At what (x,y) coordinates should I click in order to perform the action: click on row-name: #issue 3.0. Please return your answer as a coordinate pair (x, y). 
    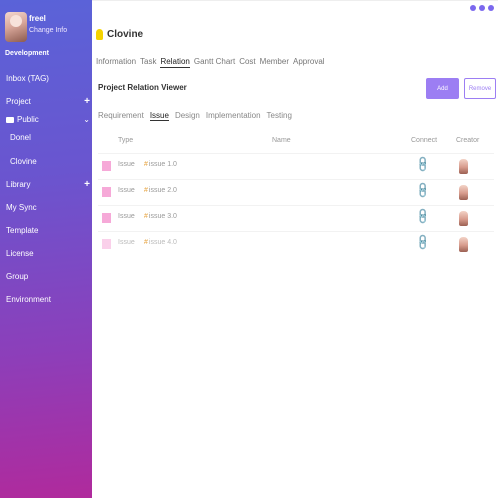
    Looking at the image, I should click on (160, 216).